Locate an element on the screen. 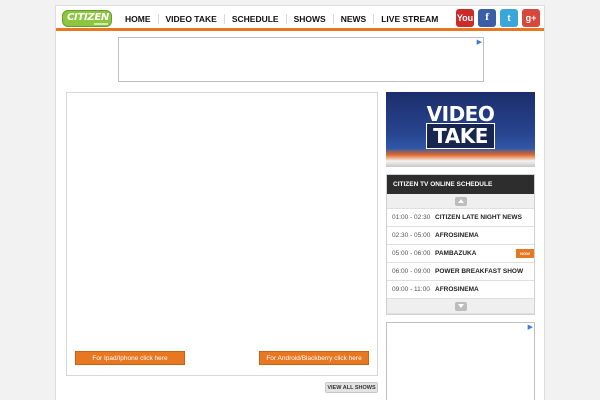  schedule-scroll-down-row is located at coordinates (460, 306).